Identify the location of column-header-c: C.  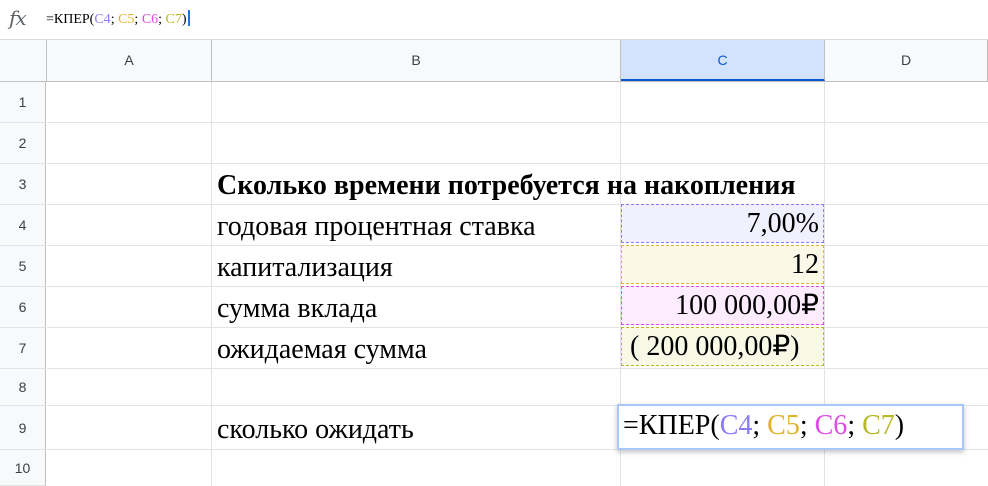
(723, 60).